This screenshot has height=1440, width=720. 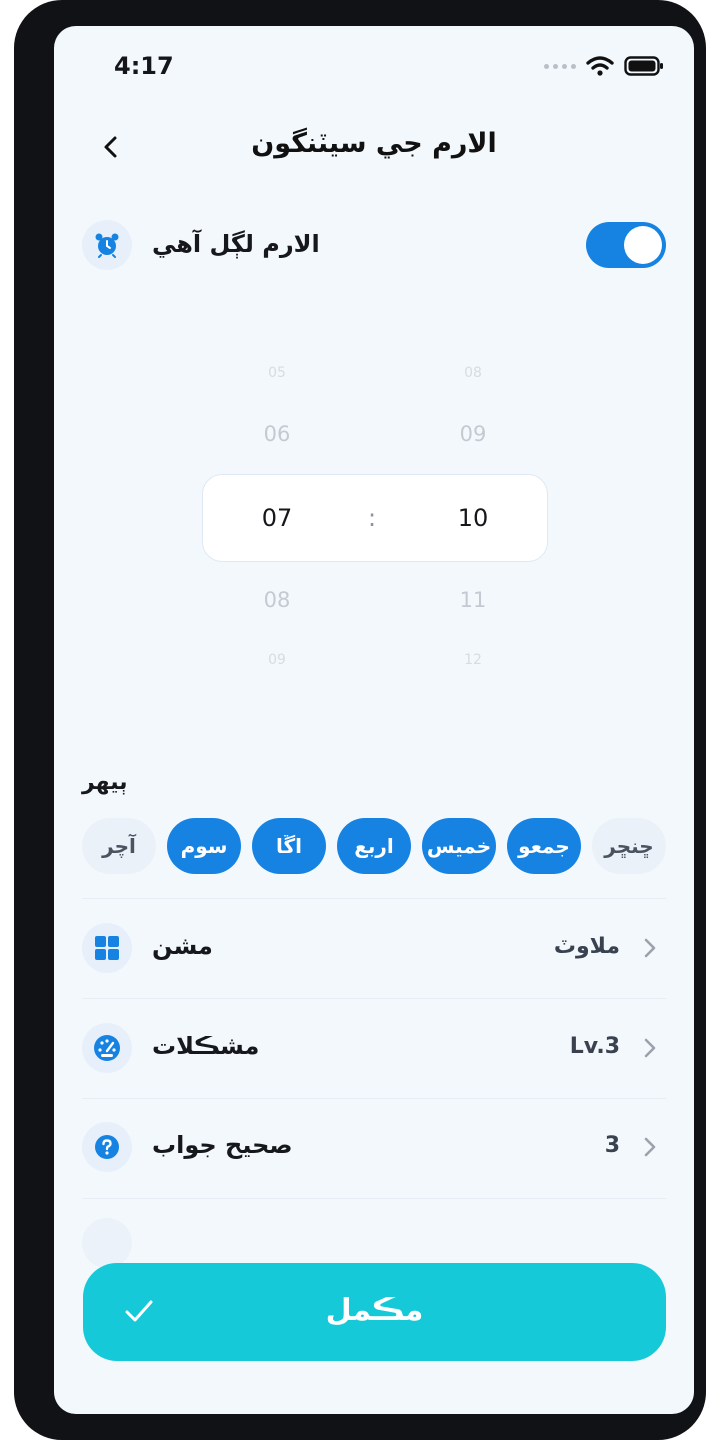 What do you see at coordinates (107, 1048) in the screenshot?
I see `gauge-icon` at bounding box center [107, 1048].